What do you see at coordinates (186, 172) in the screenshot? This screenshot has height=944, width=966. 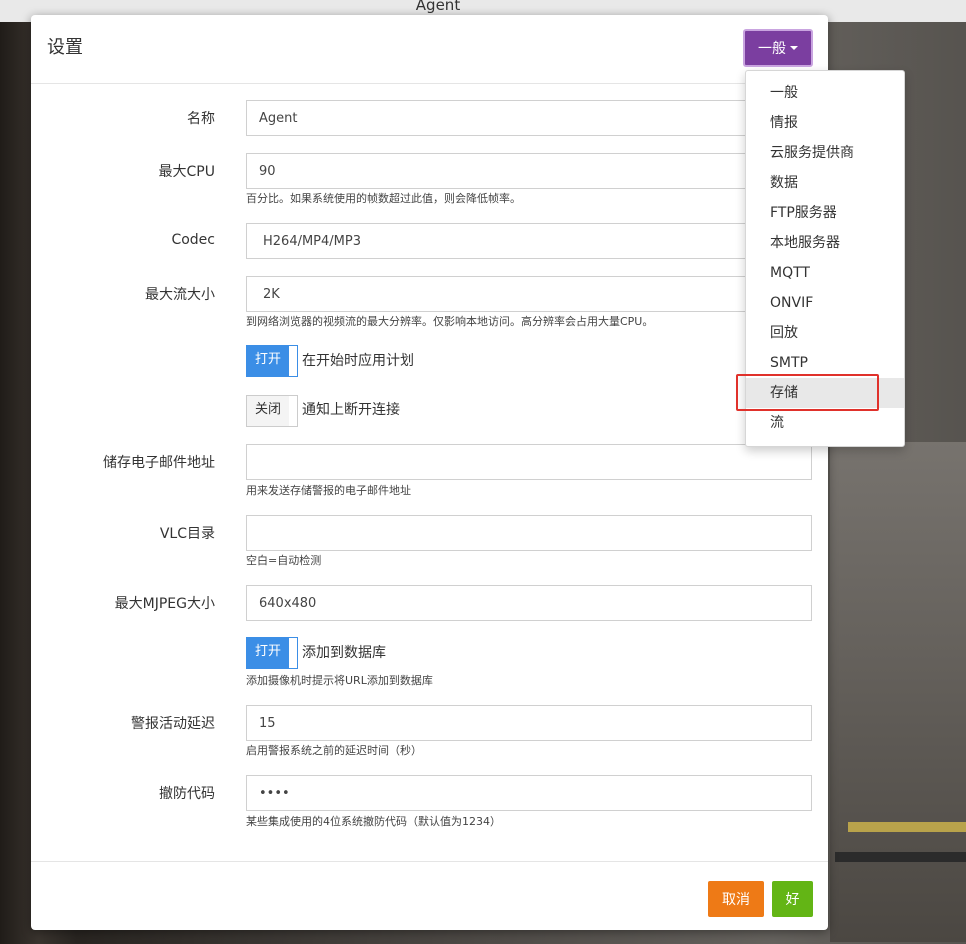 I see `maxcpu-label: 最大CPU` at bounding box center [186, 172].